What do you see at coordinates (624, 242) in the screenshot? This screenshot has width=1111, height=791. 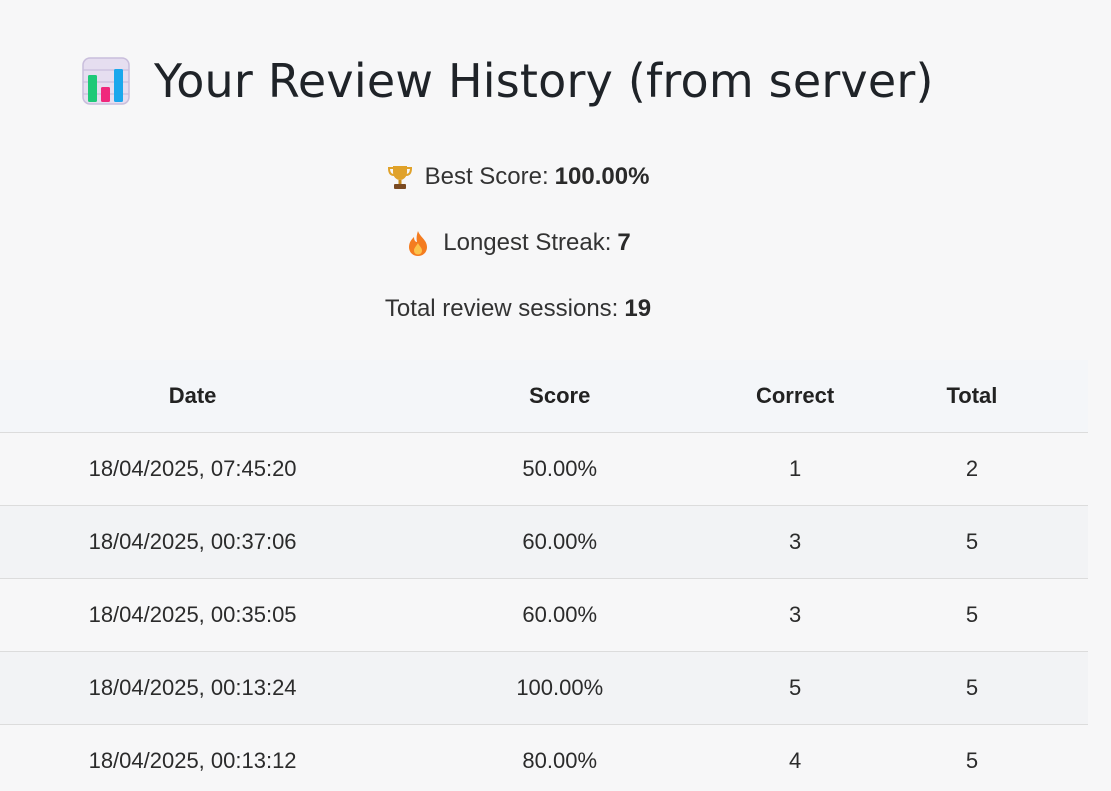 I see `longest-streak-value: 7` at bounding box center [624, 242].